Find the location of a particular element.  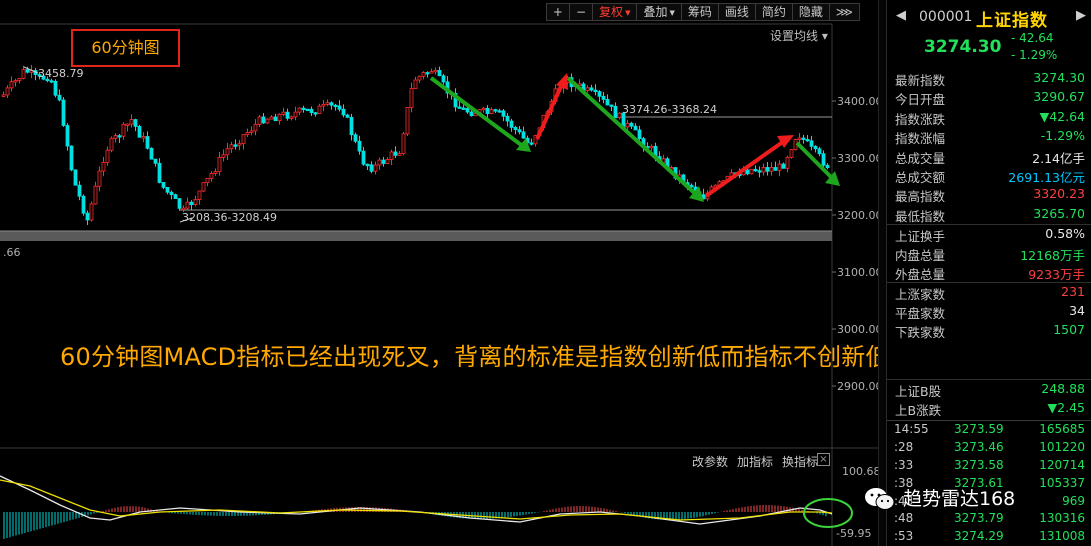

tick-row: :28 3273.46 101220 is located at coordinates (989, 448).